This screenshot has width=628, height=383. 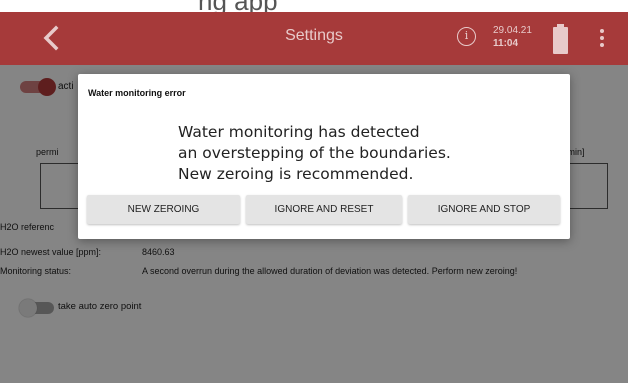 I want to click on battery-icon, so click(x=560, y=39).